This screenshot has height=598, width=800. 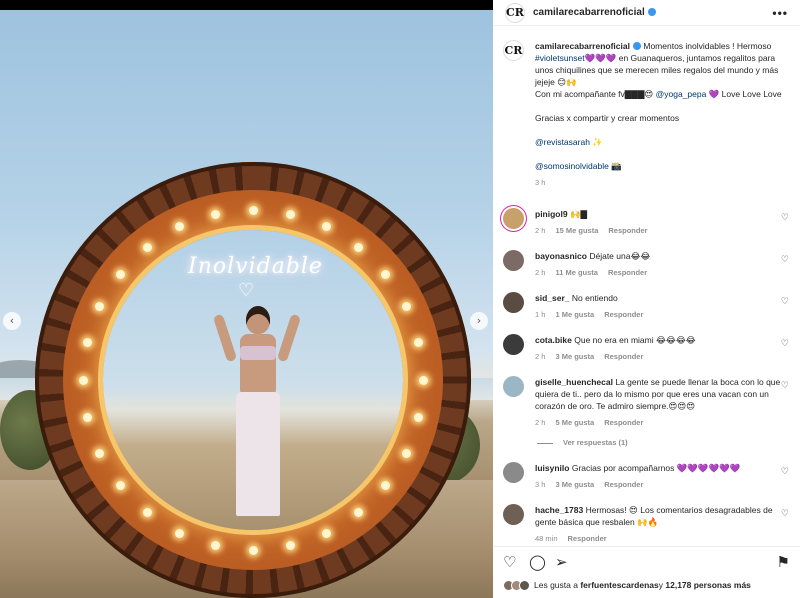 What do you see at coordinates (595, 442) in the screenshot?
I see `view-replies-label: Ver respuestas (1)` at bounding box center [595, 442].